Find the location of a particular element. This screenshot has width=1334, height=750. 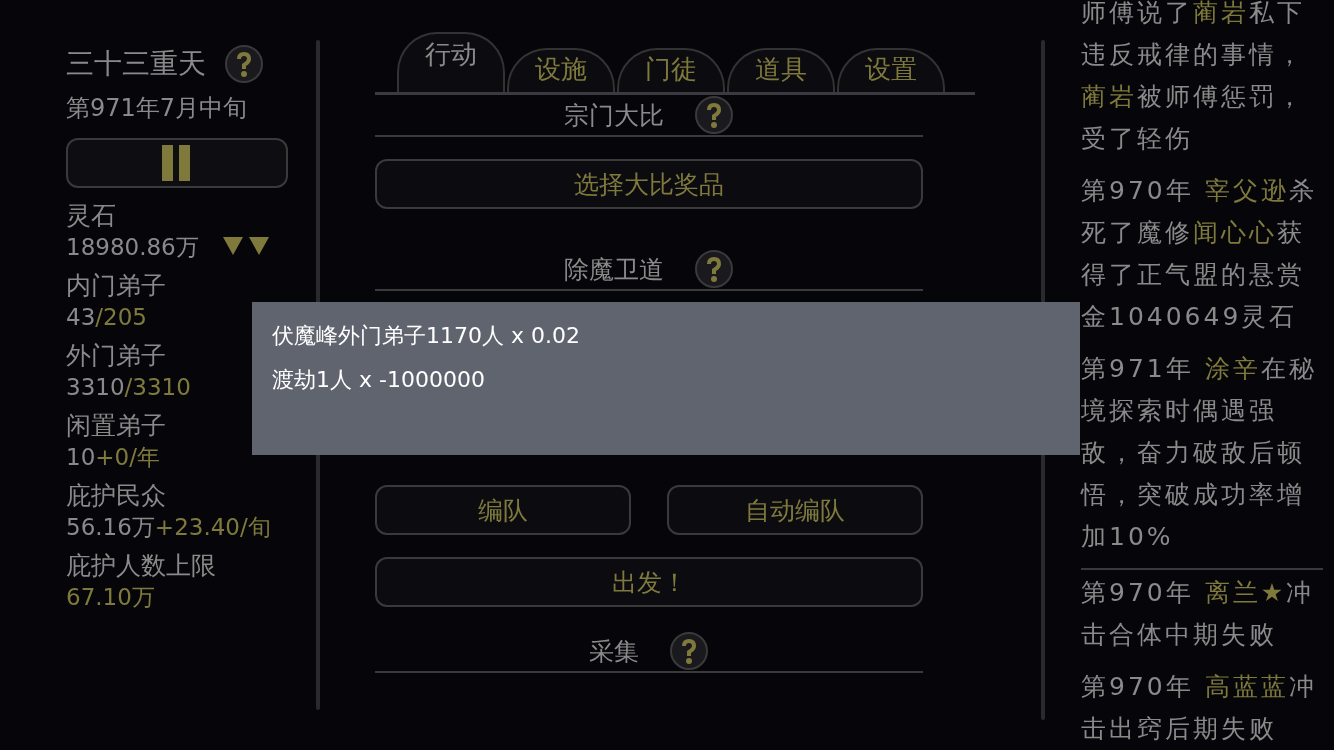

pause-button is located at coordinates (177, 163).